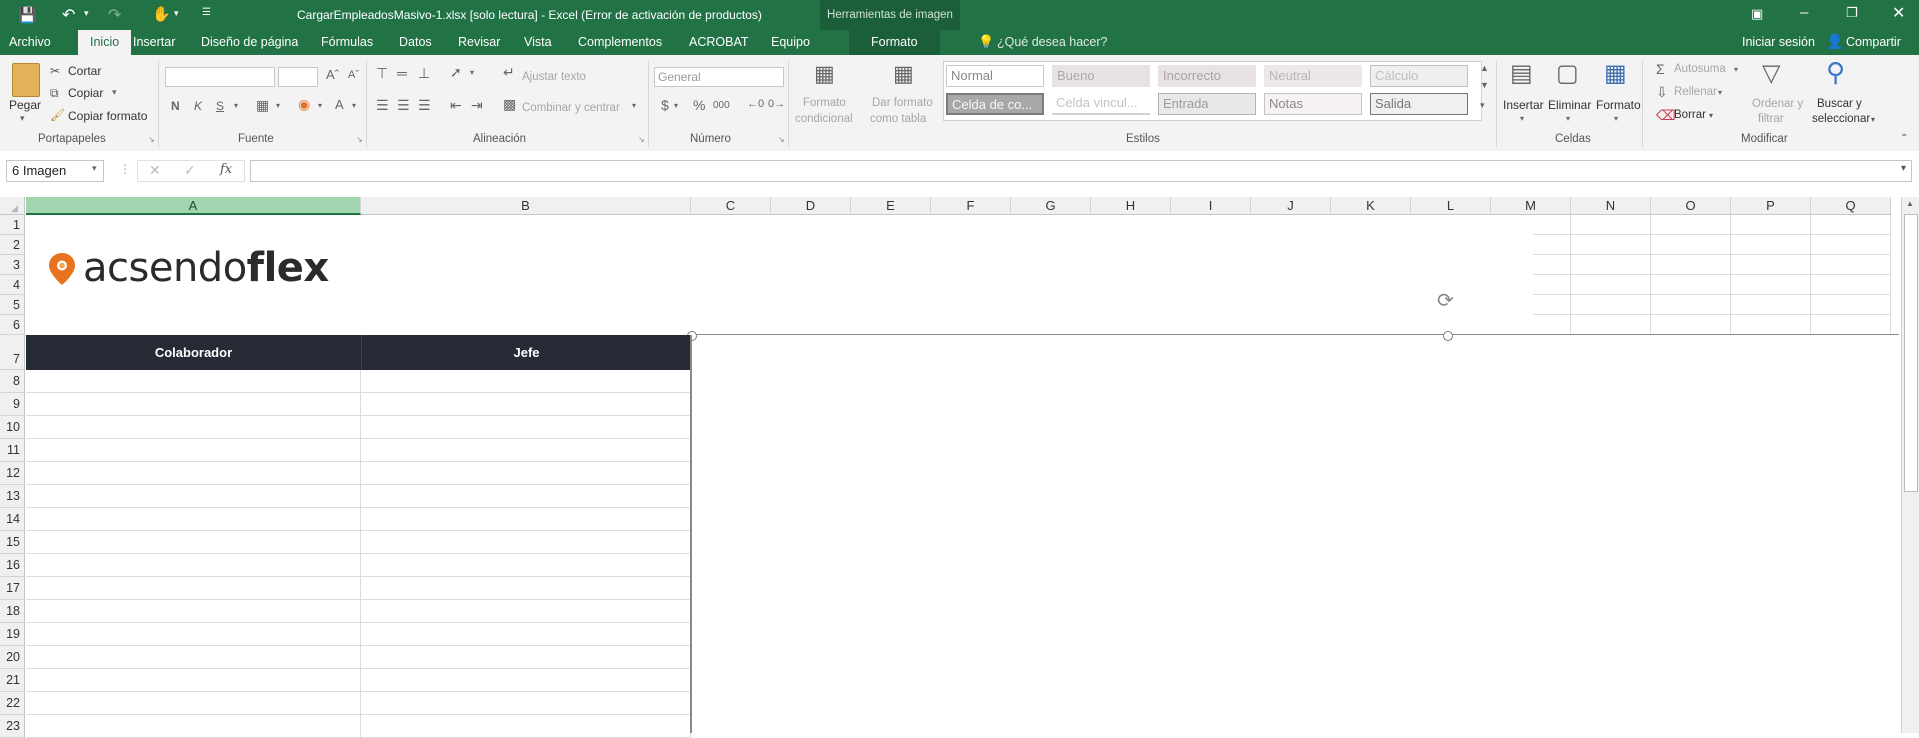 The height and width of the screenshot is (738, 1919). What do you see at coordinates (25, 105) in the screenshot?
I see `paste-button: Pegar` at bounding box center [25, 105].